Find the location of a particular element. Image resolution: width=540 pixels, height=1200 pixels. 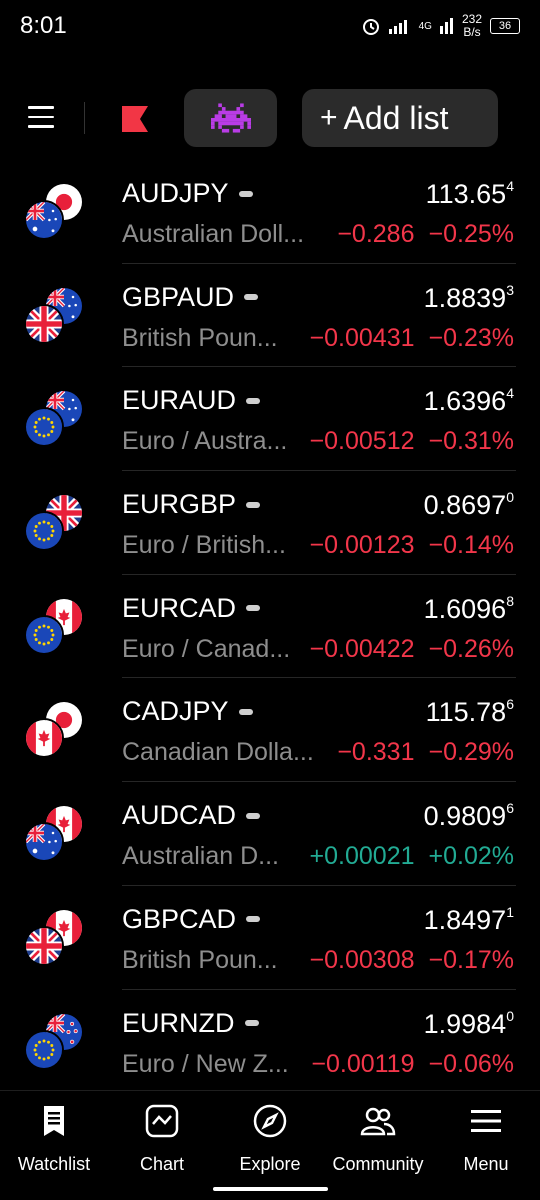

symbol-name: AUDCAD is located at coordinates (191, 815).